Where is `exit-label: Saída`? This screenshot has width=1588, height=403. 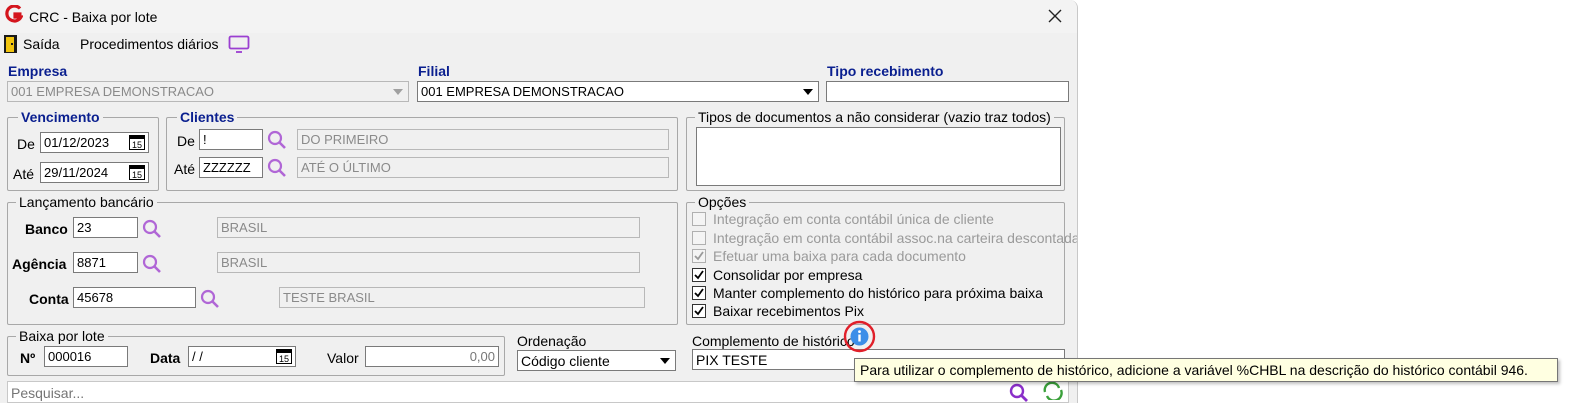
exit-label: Saída is located at coordinates (41, 44).